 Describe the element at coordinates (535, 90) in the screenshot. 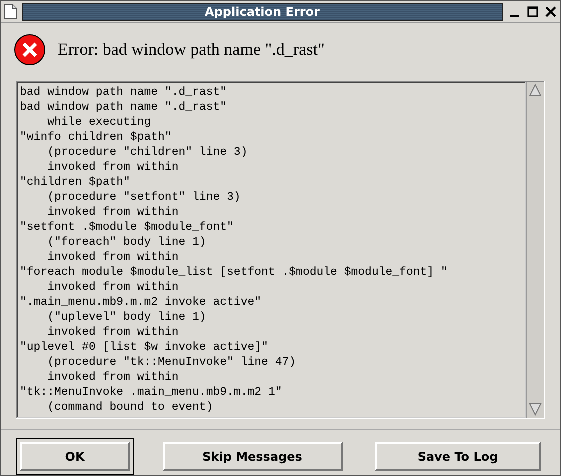

I see `scroll-up-icon` at that location.